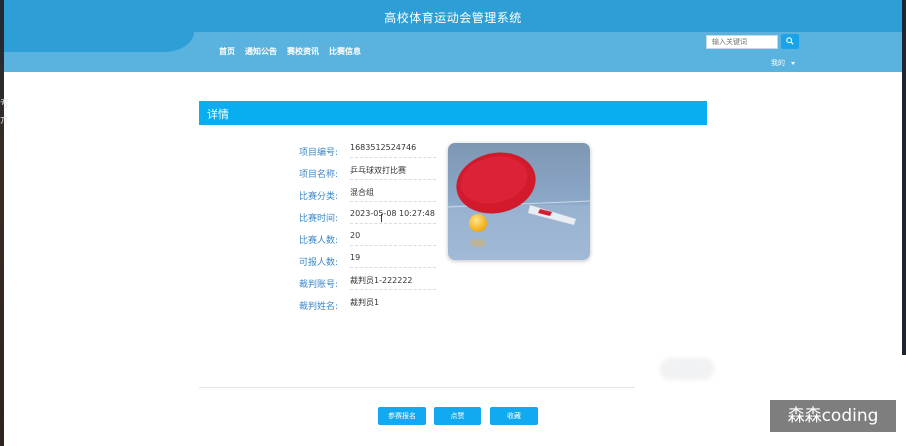  Describe the element at coordinates (318, 153) in the screenshot. I see `field-label: 项目编号:` at that location.